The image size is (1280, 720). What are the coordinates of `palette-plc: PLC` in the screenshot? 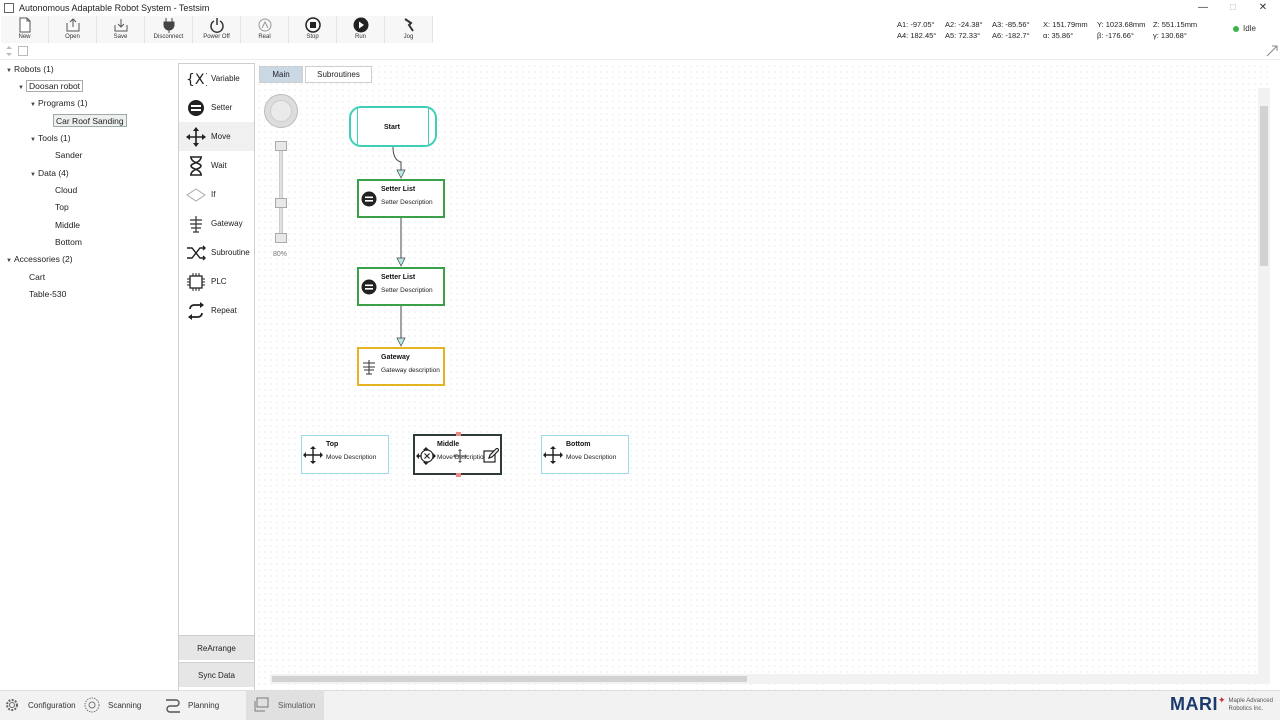 It's located at (216, 281).